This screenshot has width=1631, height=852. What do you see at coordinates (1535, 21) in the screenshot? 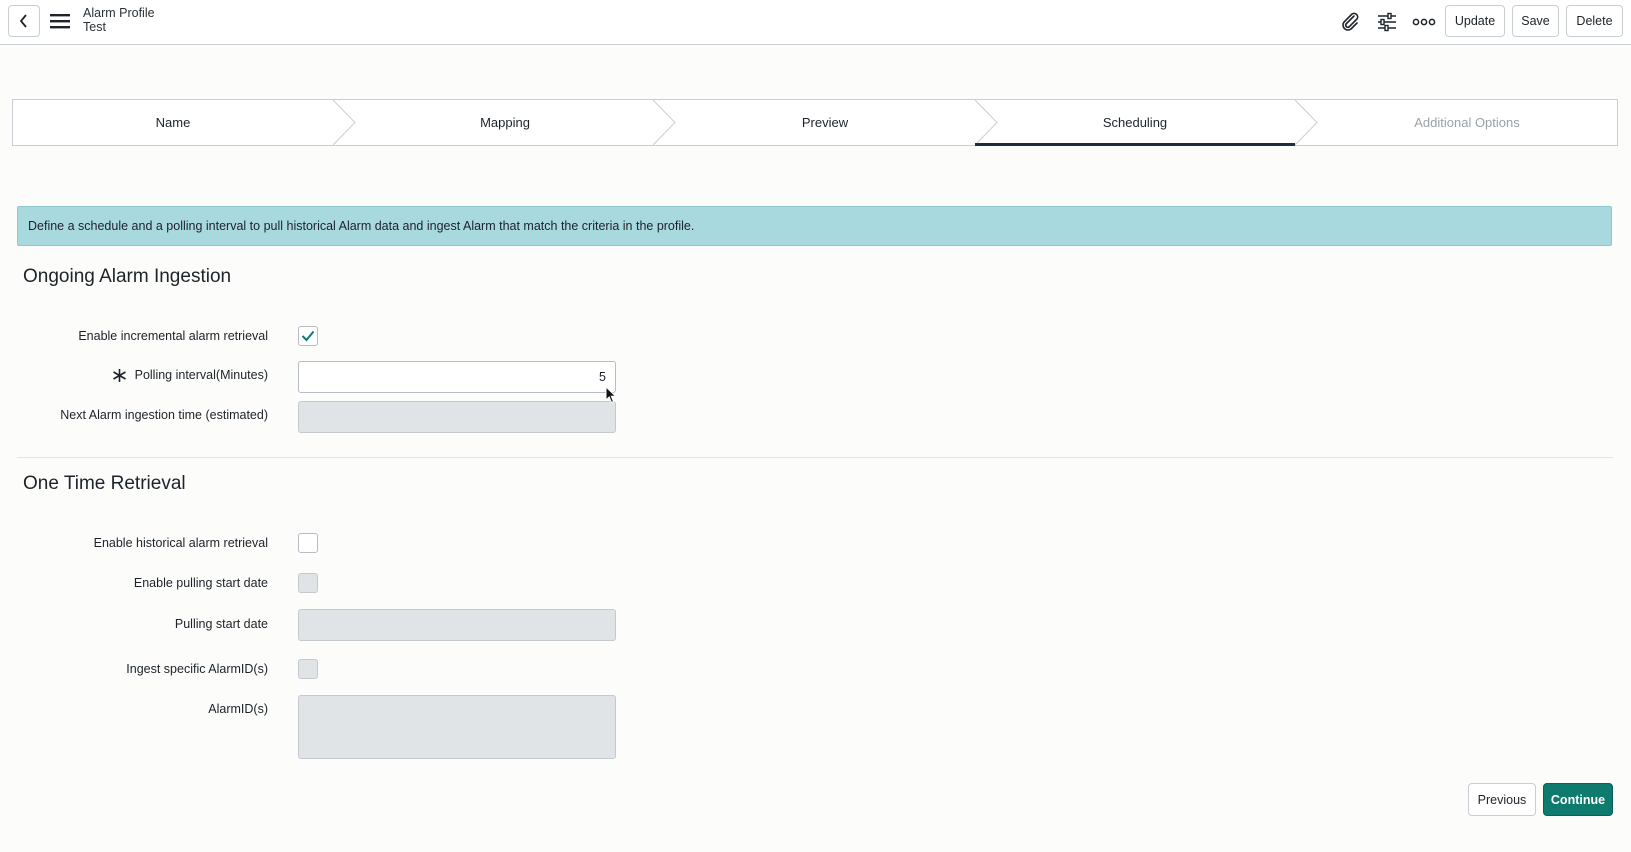
I see `save-button: Save` at bounding box center [1535, 21].